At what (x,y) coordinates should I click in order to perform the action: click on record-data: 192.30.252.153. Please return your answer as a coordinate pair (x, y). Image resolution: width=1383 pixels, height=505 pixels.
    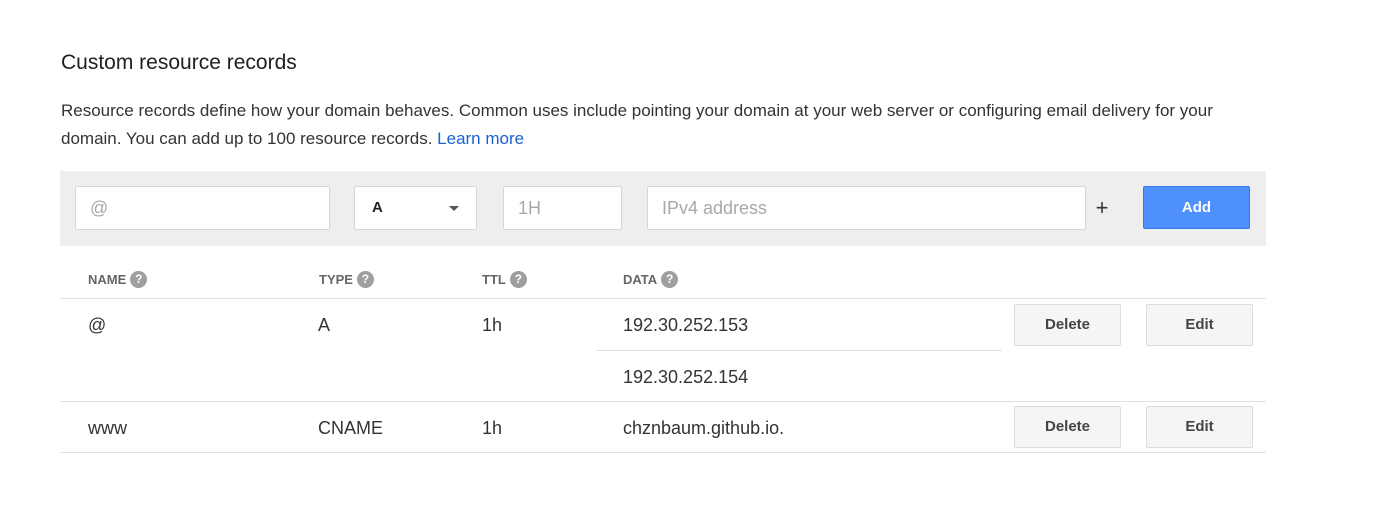
    Looking at the image, I should click on (686, 325).